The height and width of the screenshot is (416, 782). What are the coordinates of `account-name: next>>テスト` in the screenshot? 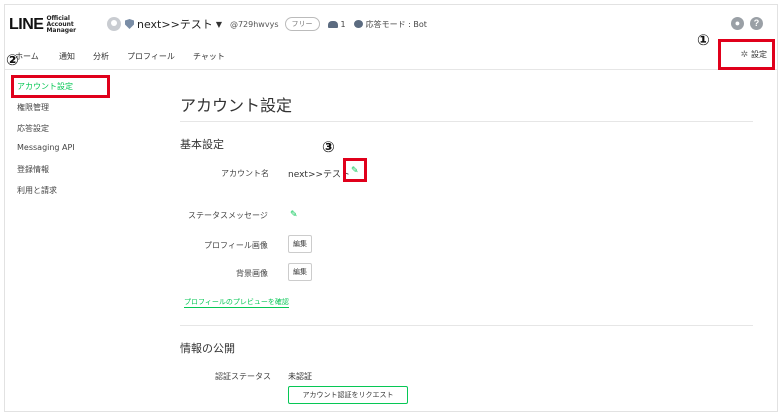 It's located at (175, 24).